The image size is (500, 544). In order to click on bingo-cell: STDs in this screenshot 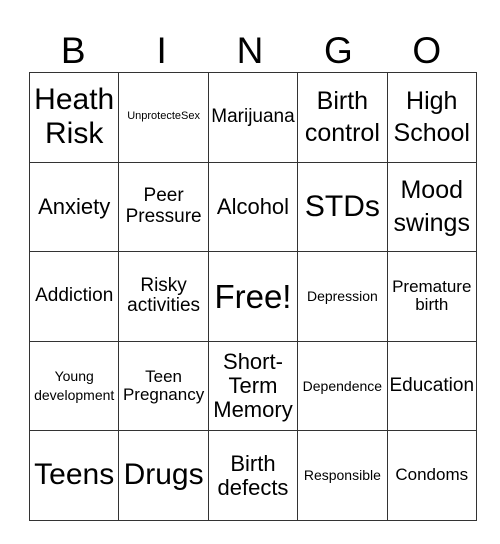, I will do `click(342, 207)`.